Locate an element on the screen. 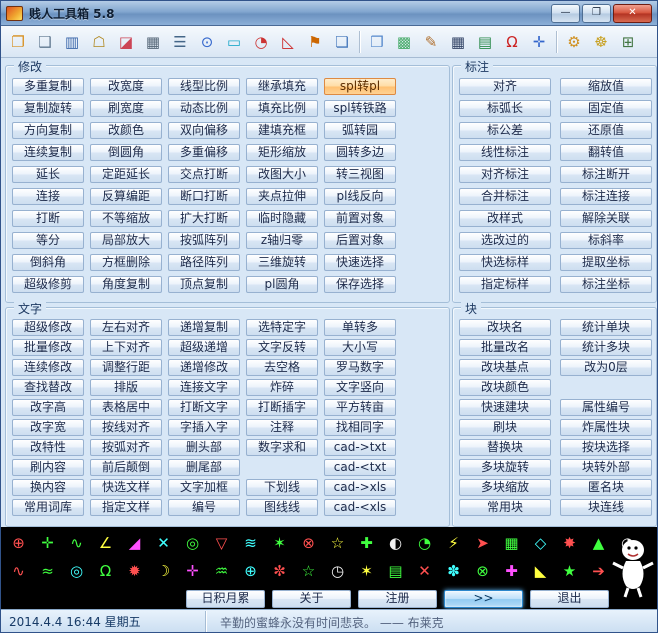  palette-icon: ▩ is located at coordinates (404, 42).